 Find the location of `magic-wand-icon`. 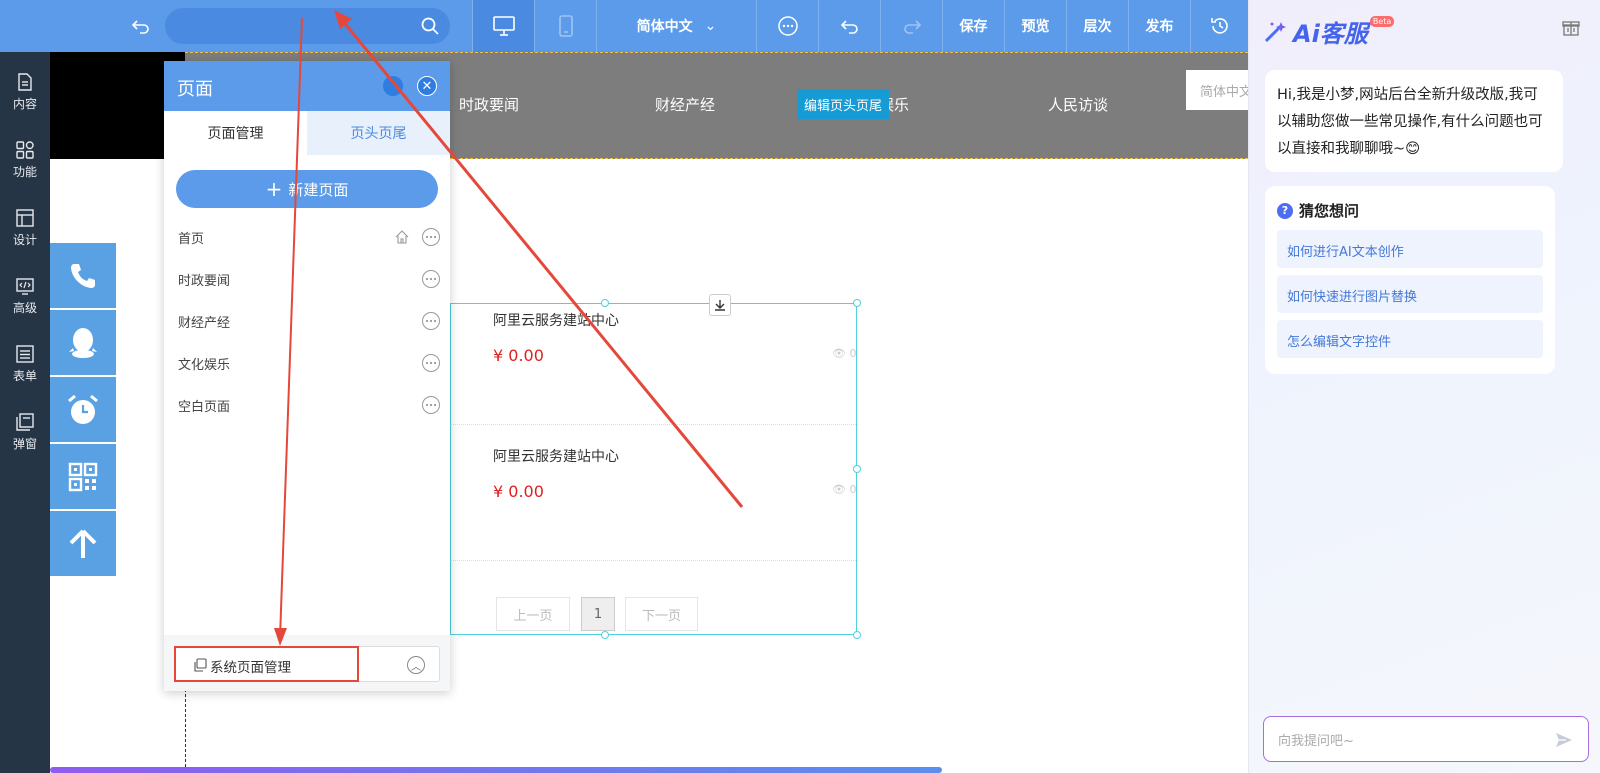

magic-wand-icon is located at coordinates (1275, 31).